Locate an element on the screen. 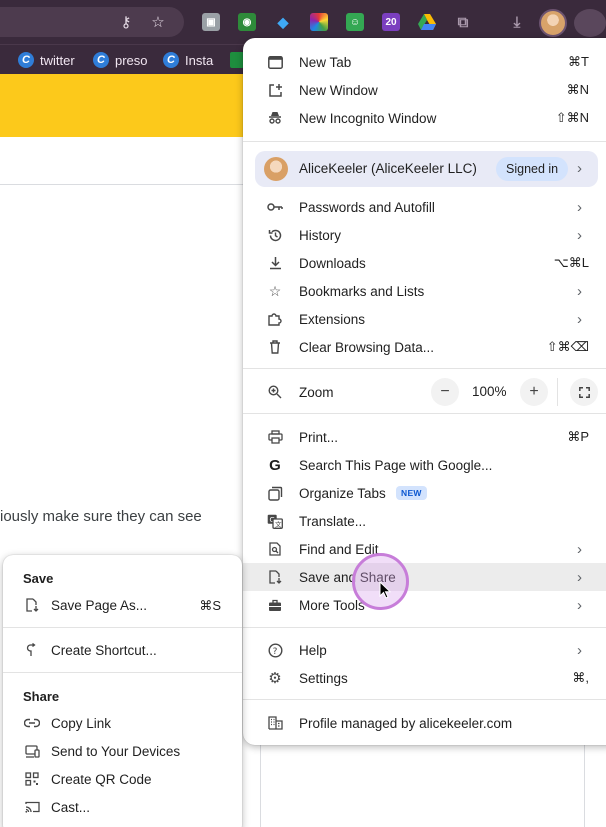  submenu-heading-share: Share is located at coordinates (41, 696).